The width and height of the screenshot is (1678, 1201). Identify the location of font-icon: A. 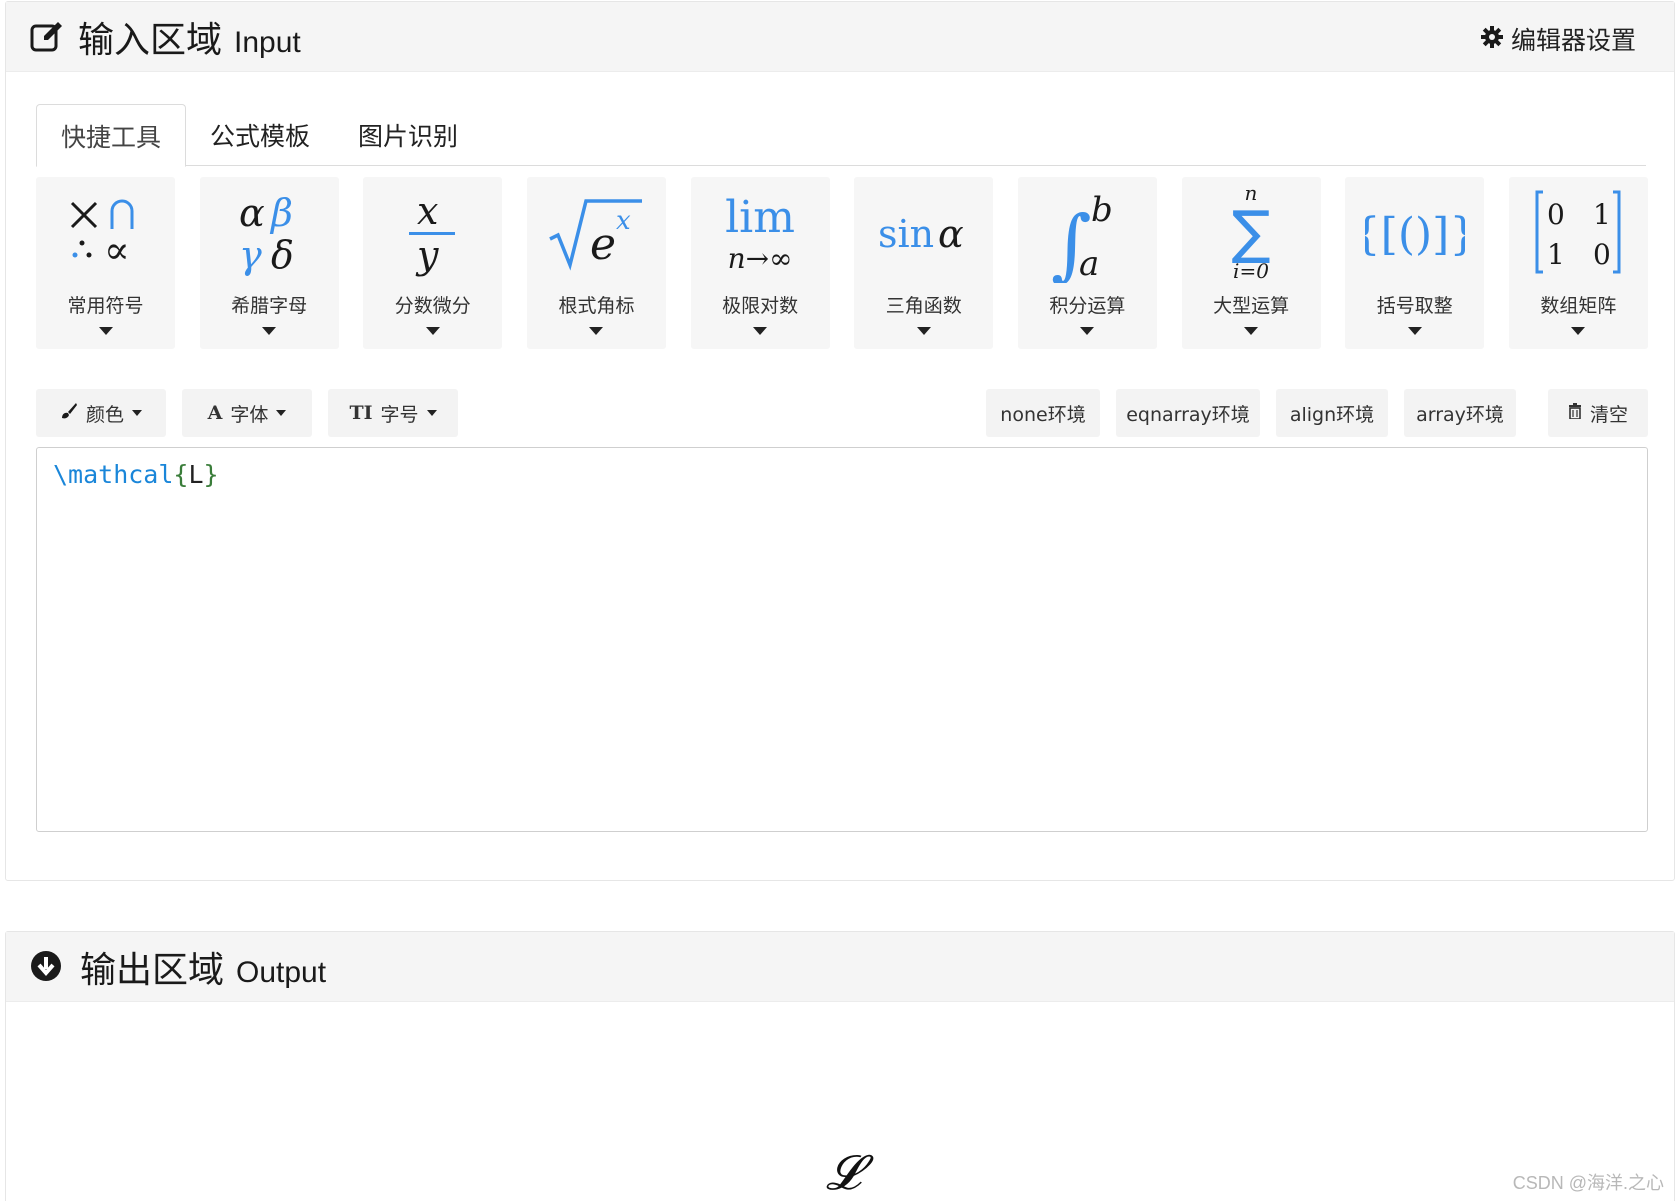
(215, 413).